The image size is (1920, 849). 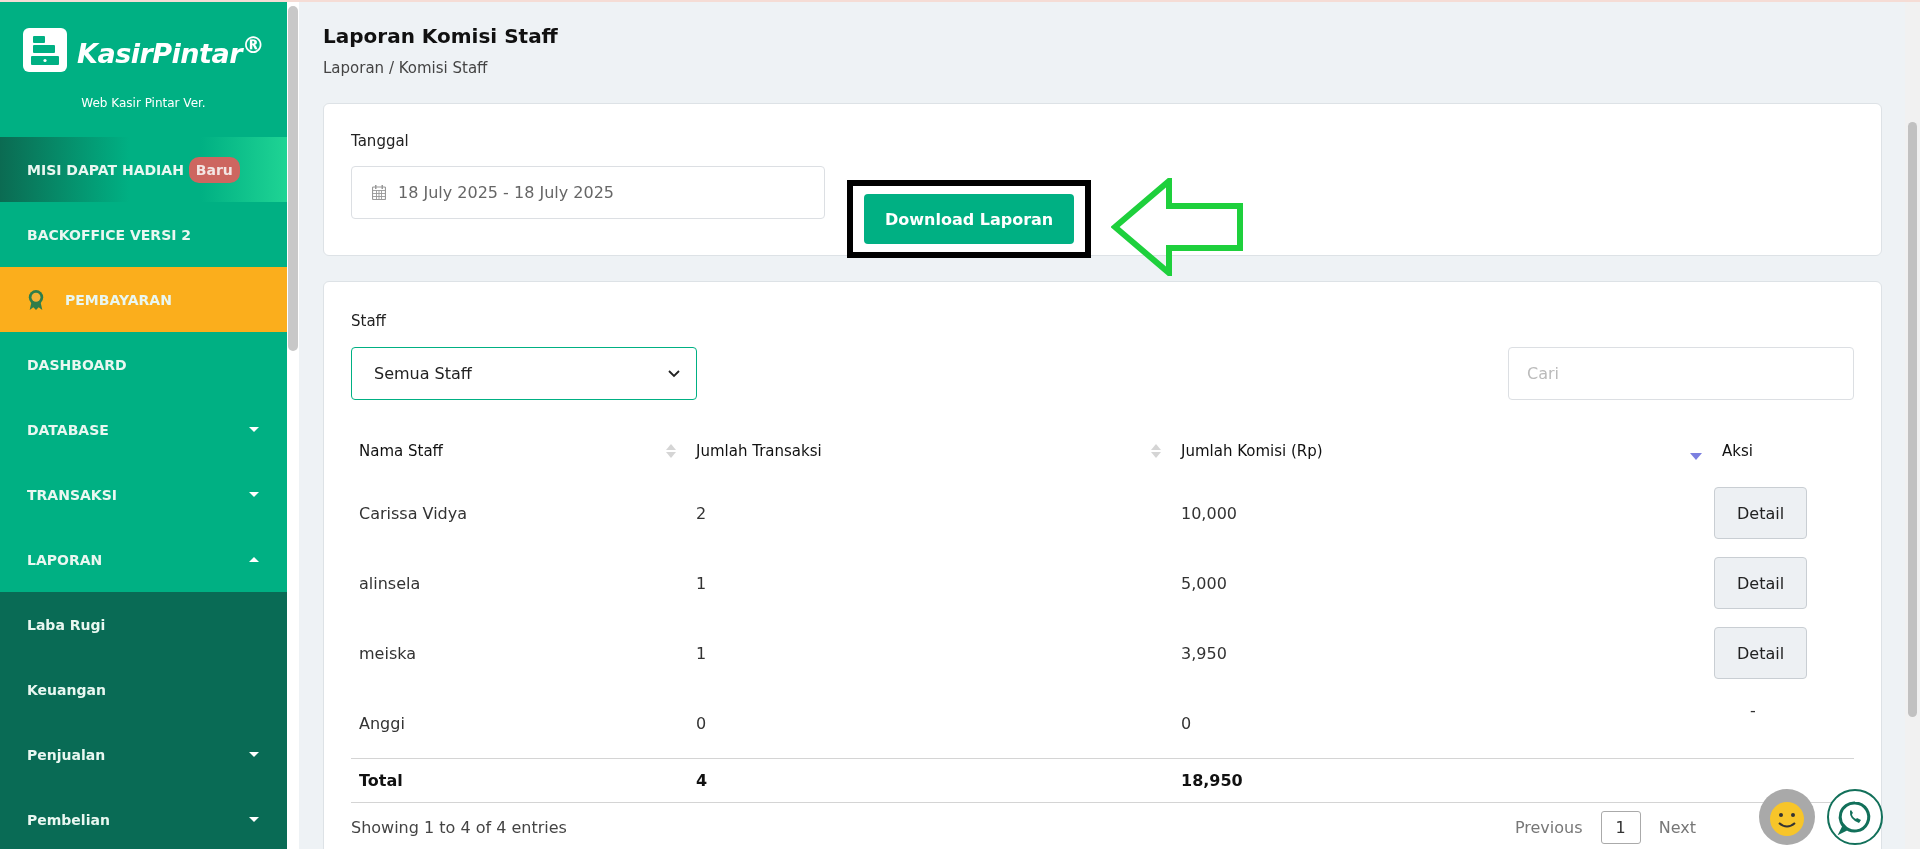 I want to click on cash-register-icon, so click(x=45, y=50).